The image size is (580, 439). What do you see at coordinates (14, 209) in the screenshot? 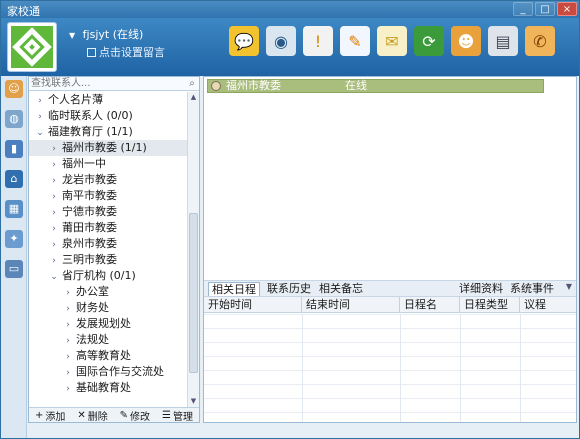
I see `calendar-icon: ▦` at bounding box center [14, 209].